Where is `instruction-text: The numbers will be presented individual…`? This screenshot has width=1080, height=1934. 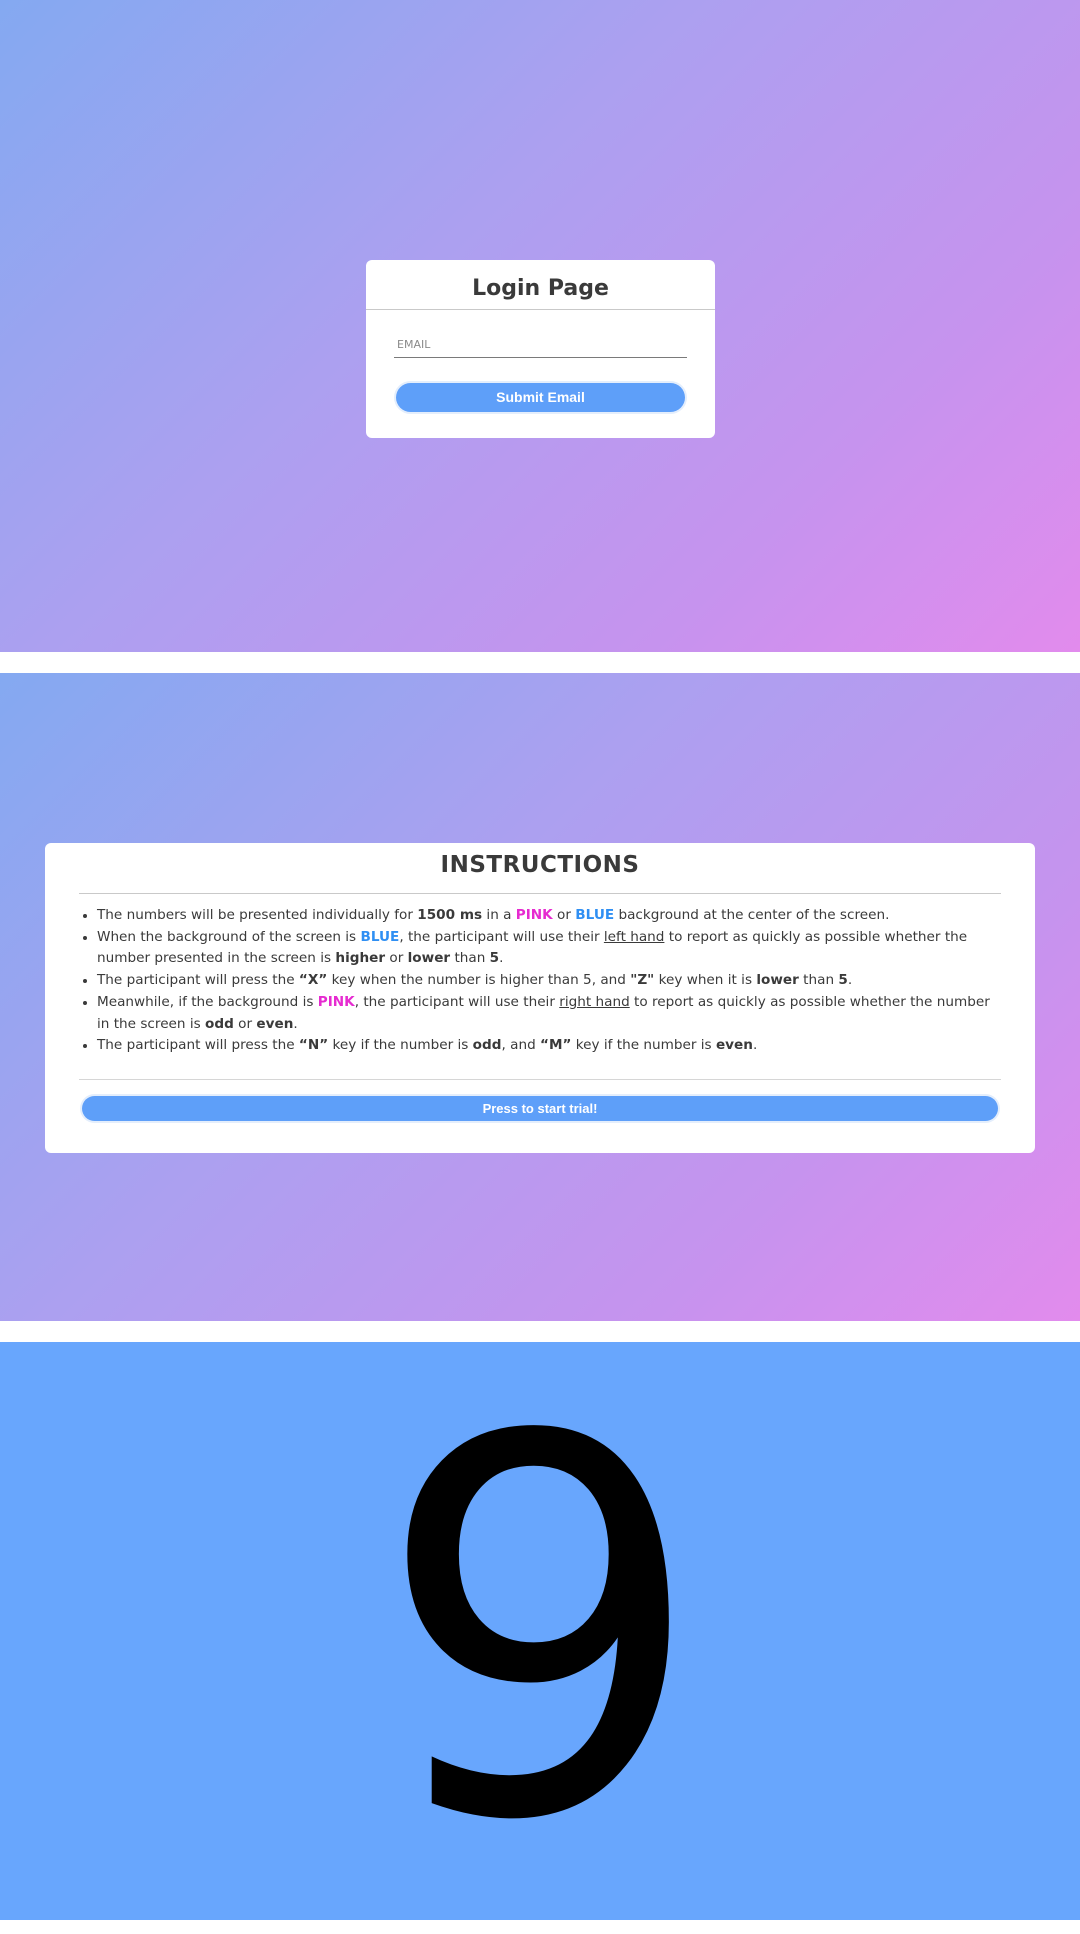 instruction-text: The numbers will be presented individual… is located at coordinates (257, 915).